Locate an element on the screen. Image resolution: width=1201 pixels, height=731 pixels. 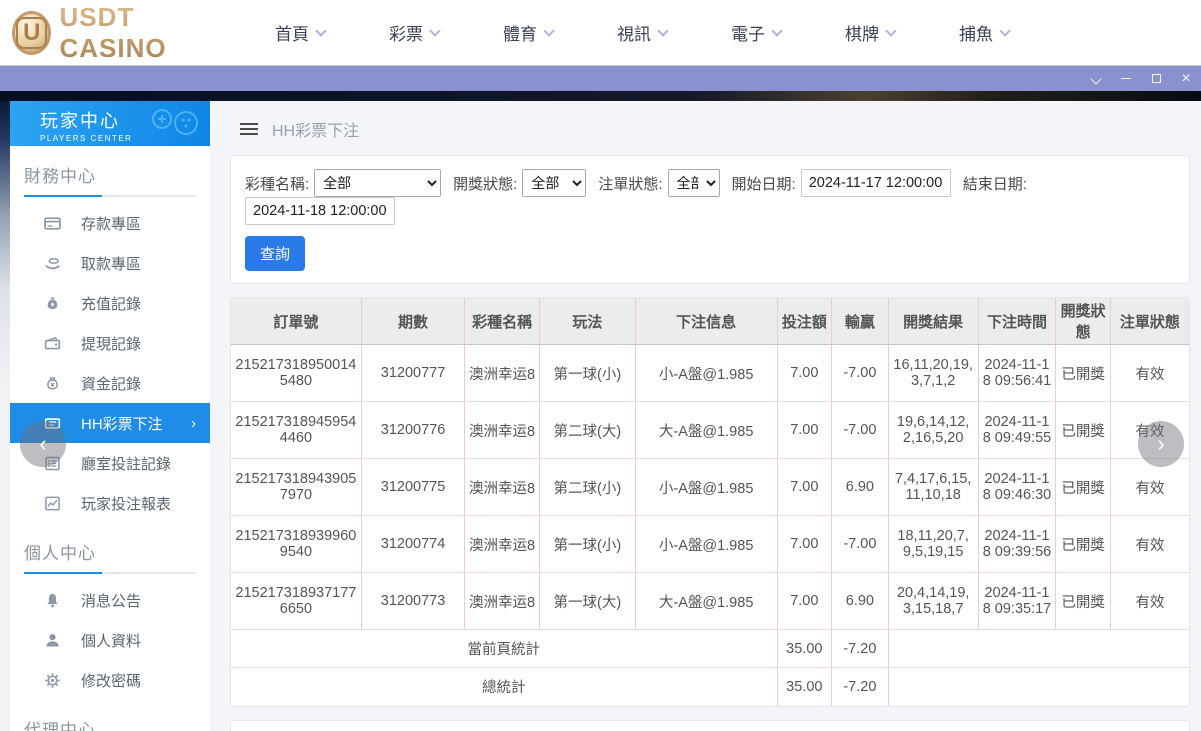
sidebar-item-提現記錄: 提現記錄 is located at coordinates (110, 343).